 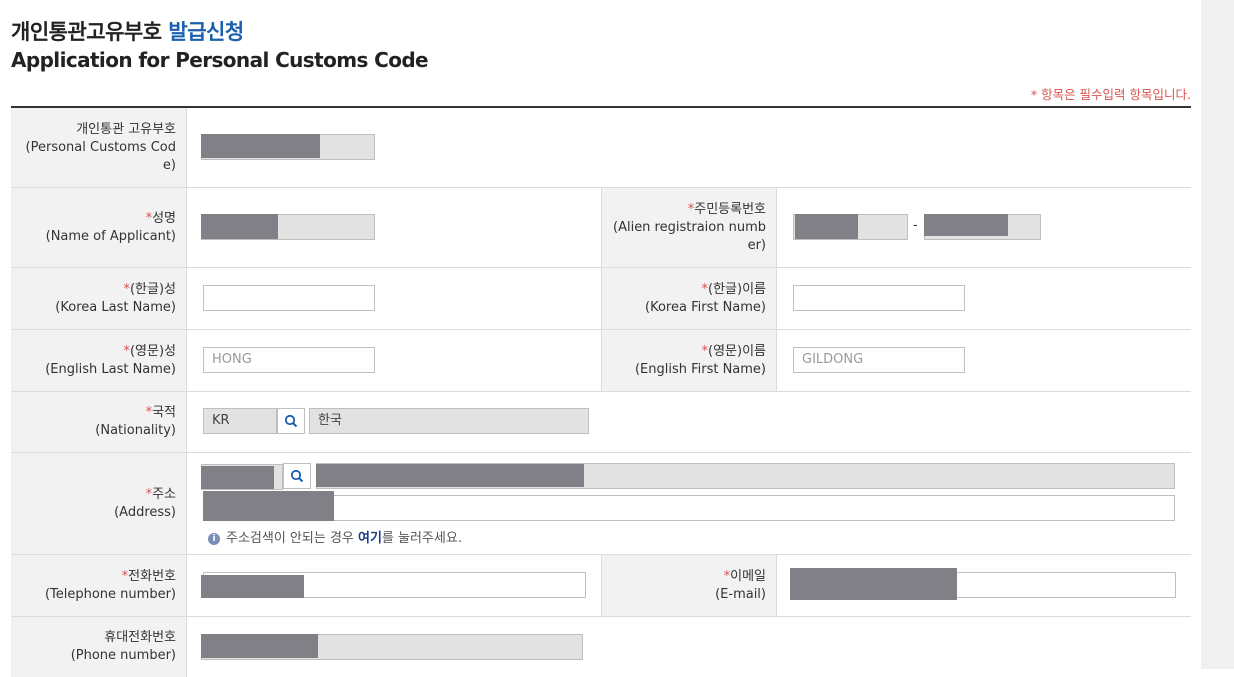 I want to click on label-name: *성명 (Name of Applicant), so click(x=99, y=227).